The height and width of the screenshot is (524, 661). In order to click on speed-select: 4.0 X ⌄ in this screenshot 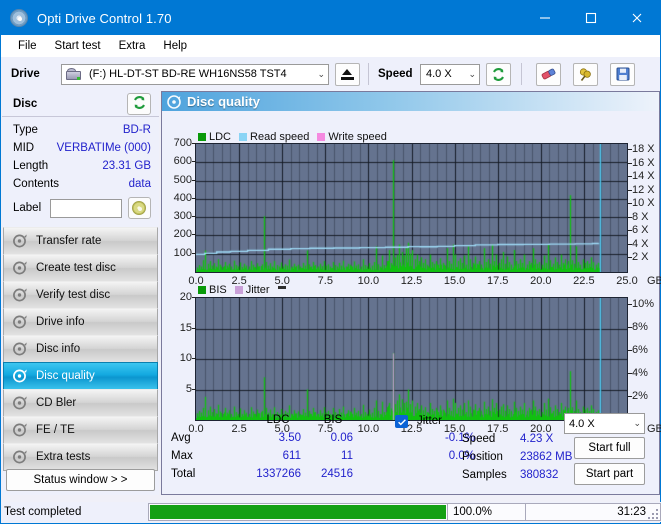, I will do `click(450, 74)`.